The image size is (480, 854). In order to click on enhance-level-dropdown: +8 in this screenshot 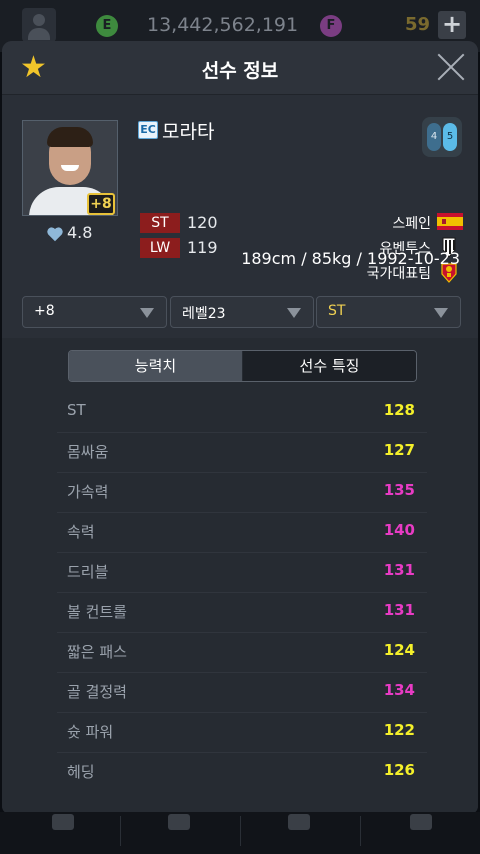, I will do `click(94, 312)`.